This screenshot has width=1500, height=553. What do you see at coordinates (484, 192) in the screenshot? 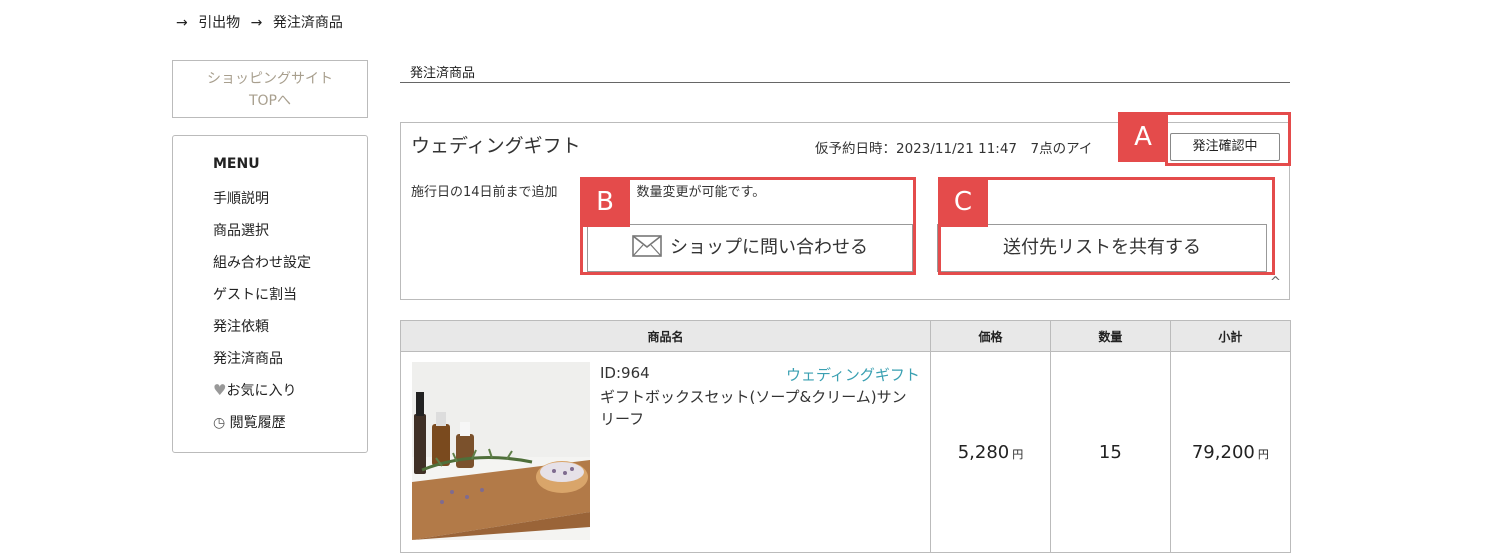
I see `order-note-text: 施行日の14日前まで追加` at bounding box center [484, 192].